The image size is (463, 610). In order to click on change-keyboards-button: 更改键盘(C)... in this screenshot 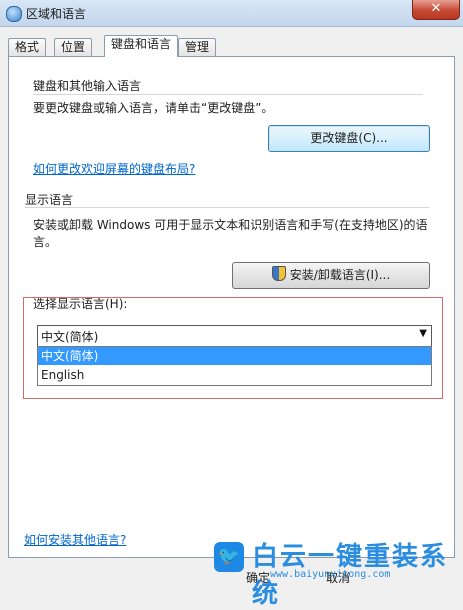, I will do `click(349, 138)`.